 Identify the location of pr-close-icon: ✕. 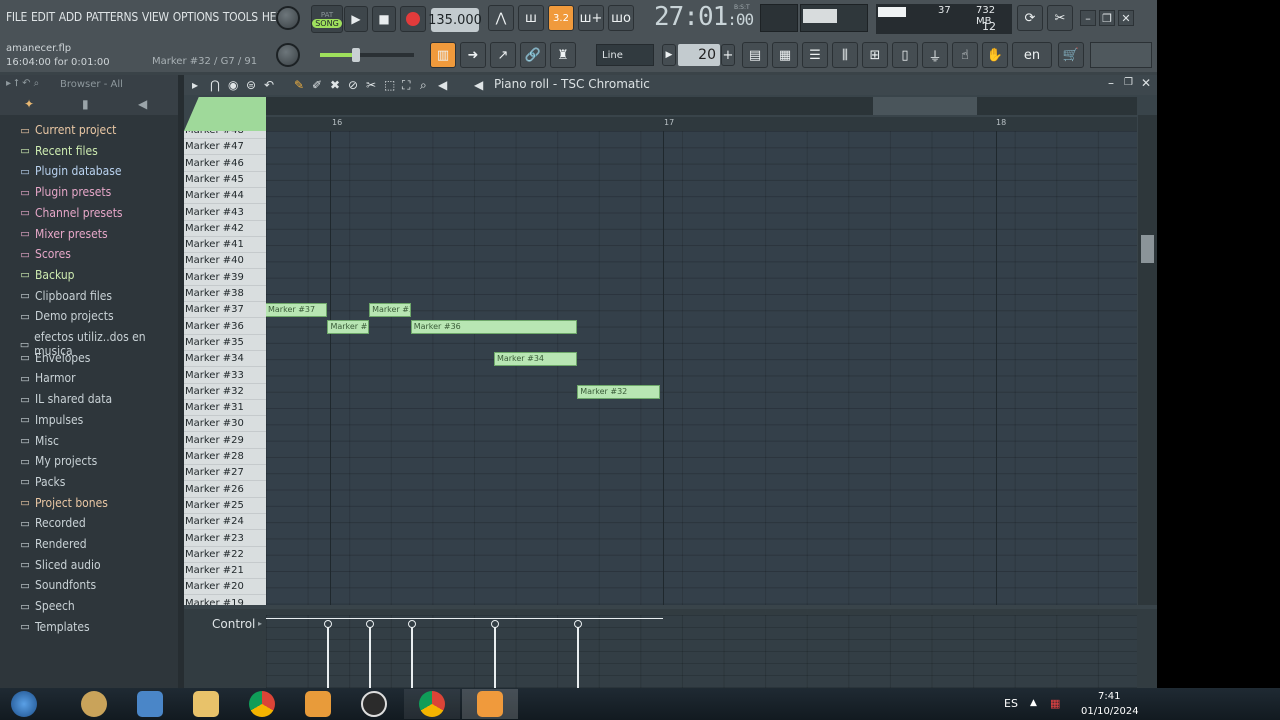
(1146, 83).